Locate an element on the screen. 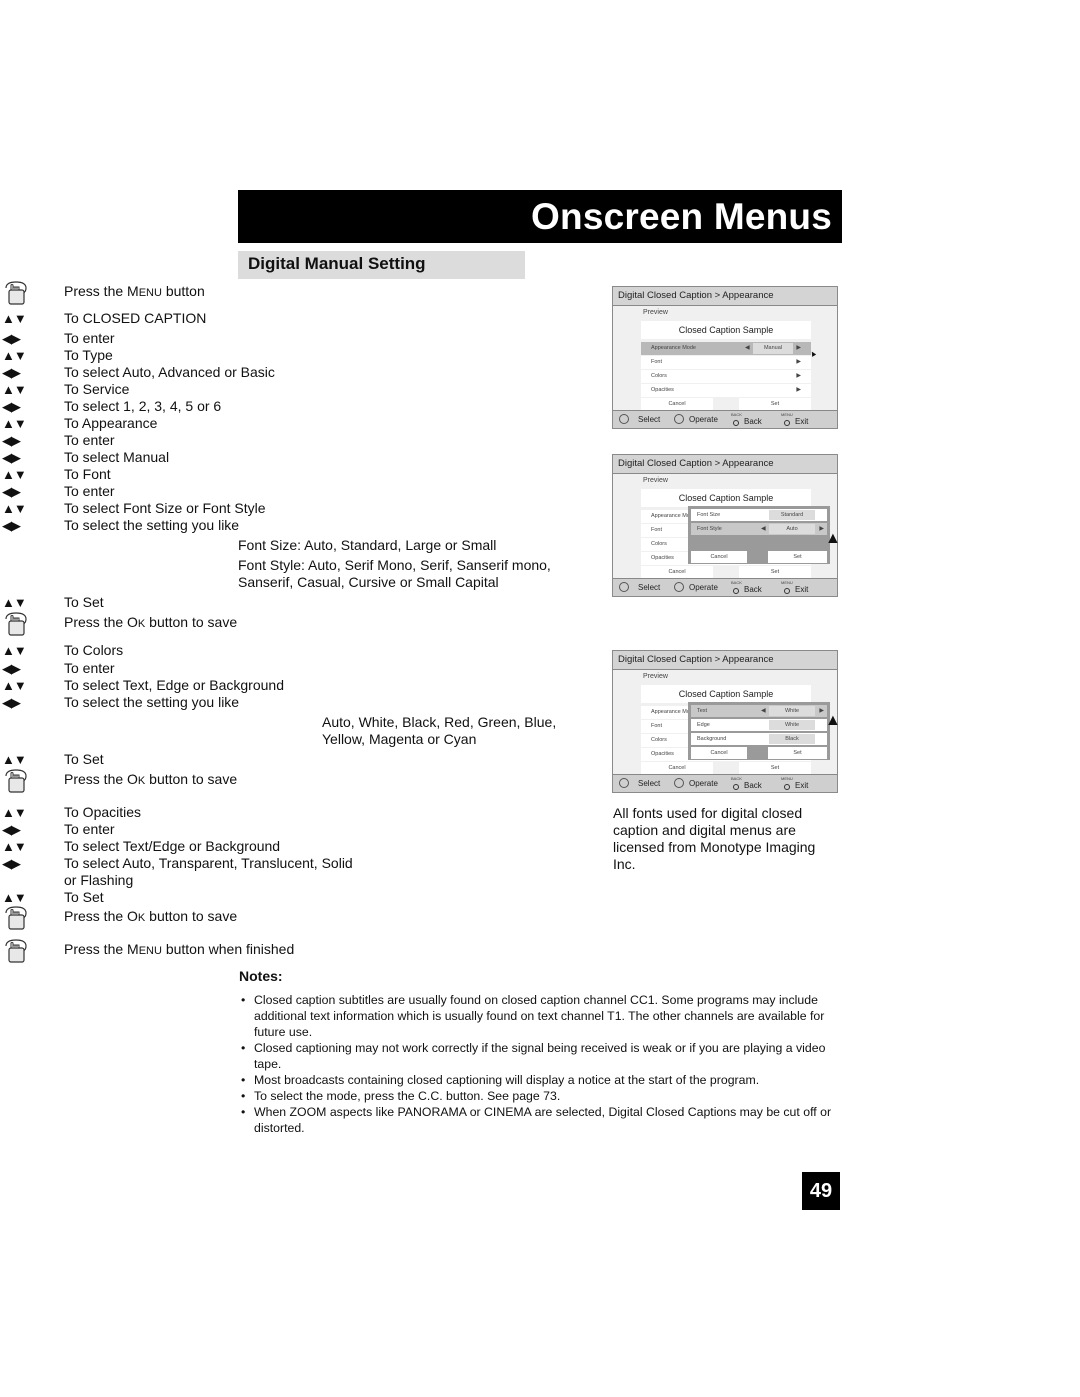  color-options-line1: Auto, White, Black, Red, Green, Blue, is located at coordinates (439, 722).